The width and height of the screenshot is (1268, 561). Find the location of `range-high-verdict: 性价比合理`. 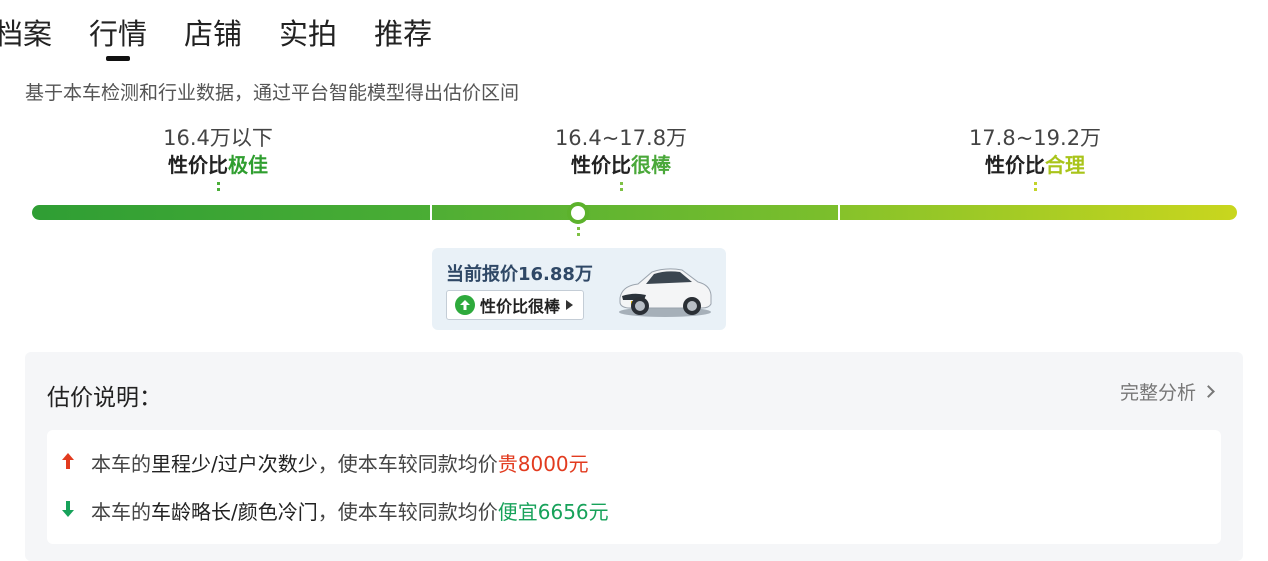

range-high-verdict: 性价比合理 is located at coordinates (1035, 165).